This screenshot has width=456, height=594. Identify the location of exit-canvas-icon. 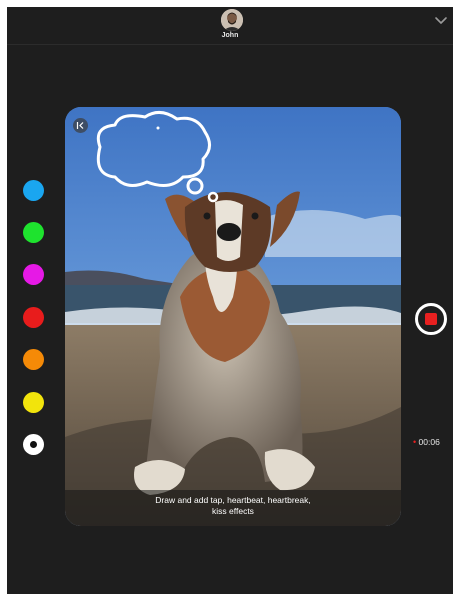
(80, 125).